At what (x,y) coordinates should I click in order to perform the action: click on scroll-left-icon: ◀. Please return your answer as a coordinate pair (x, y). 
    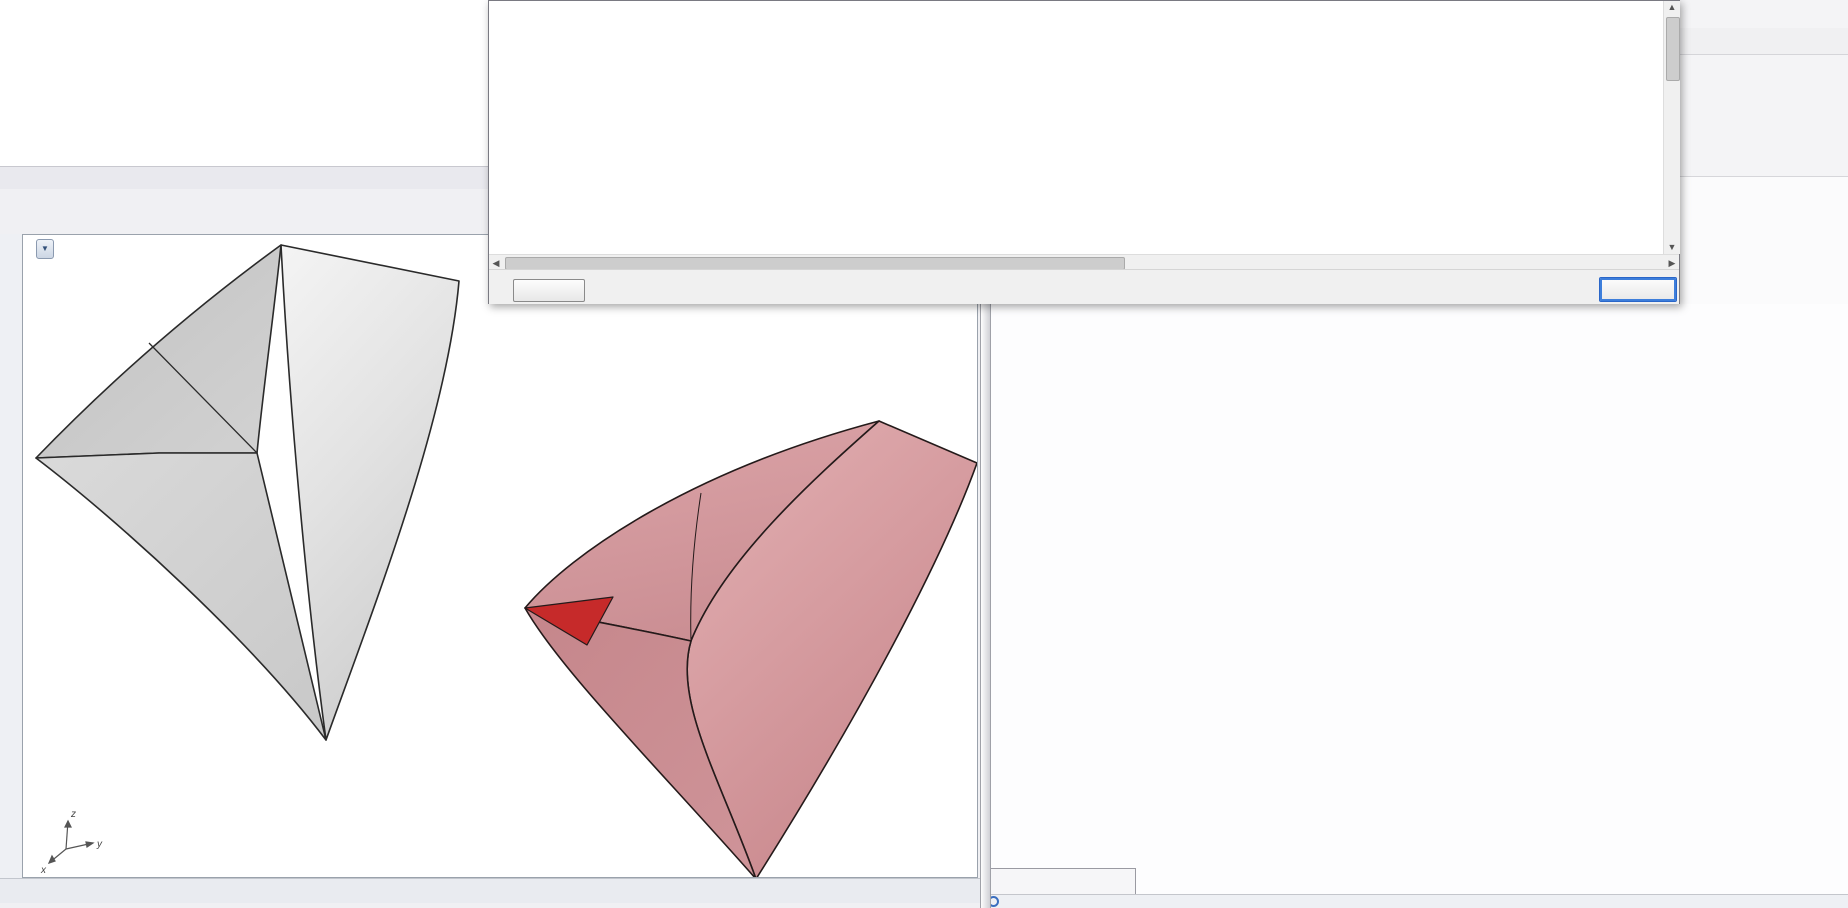
    Looking at the image, I should click on (496, 263).